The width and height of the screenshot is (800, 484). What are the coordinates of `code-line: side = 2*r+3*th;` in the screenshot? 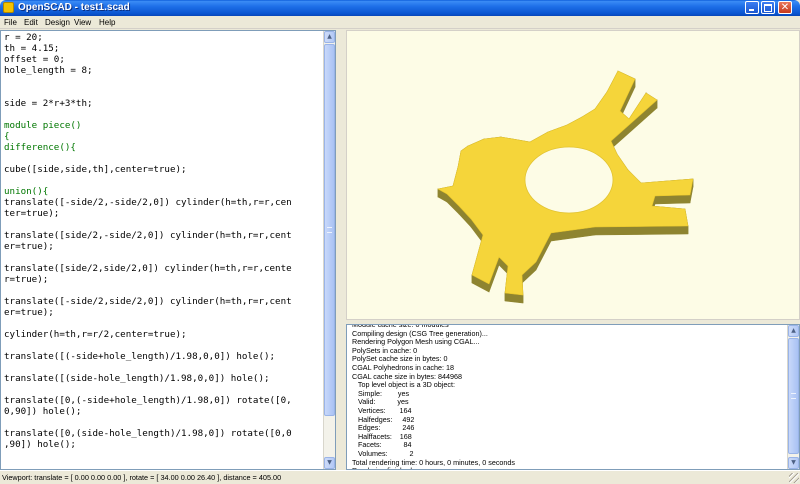 It's located at (148, 103).